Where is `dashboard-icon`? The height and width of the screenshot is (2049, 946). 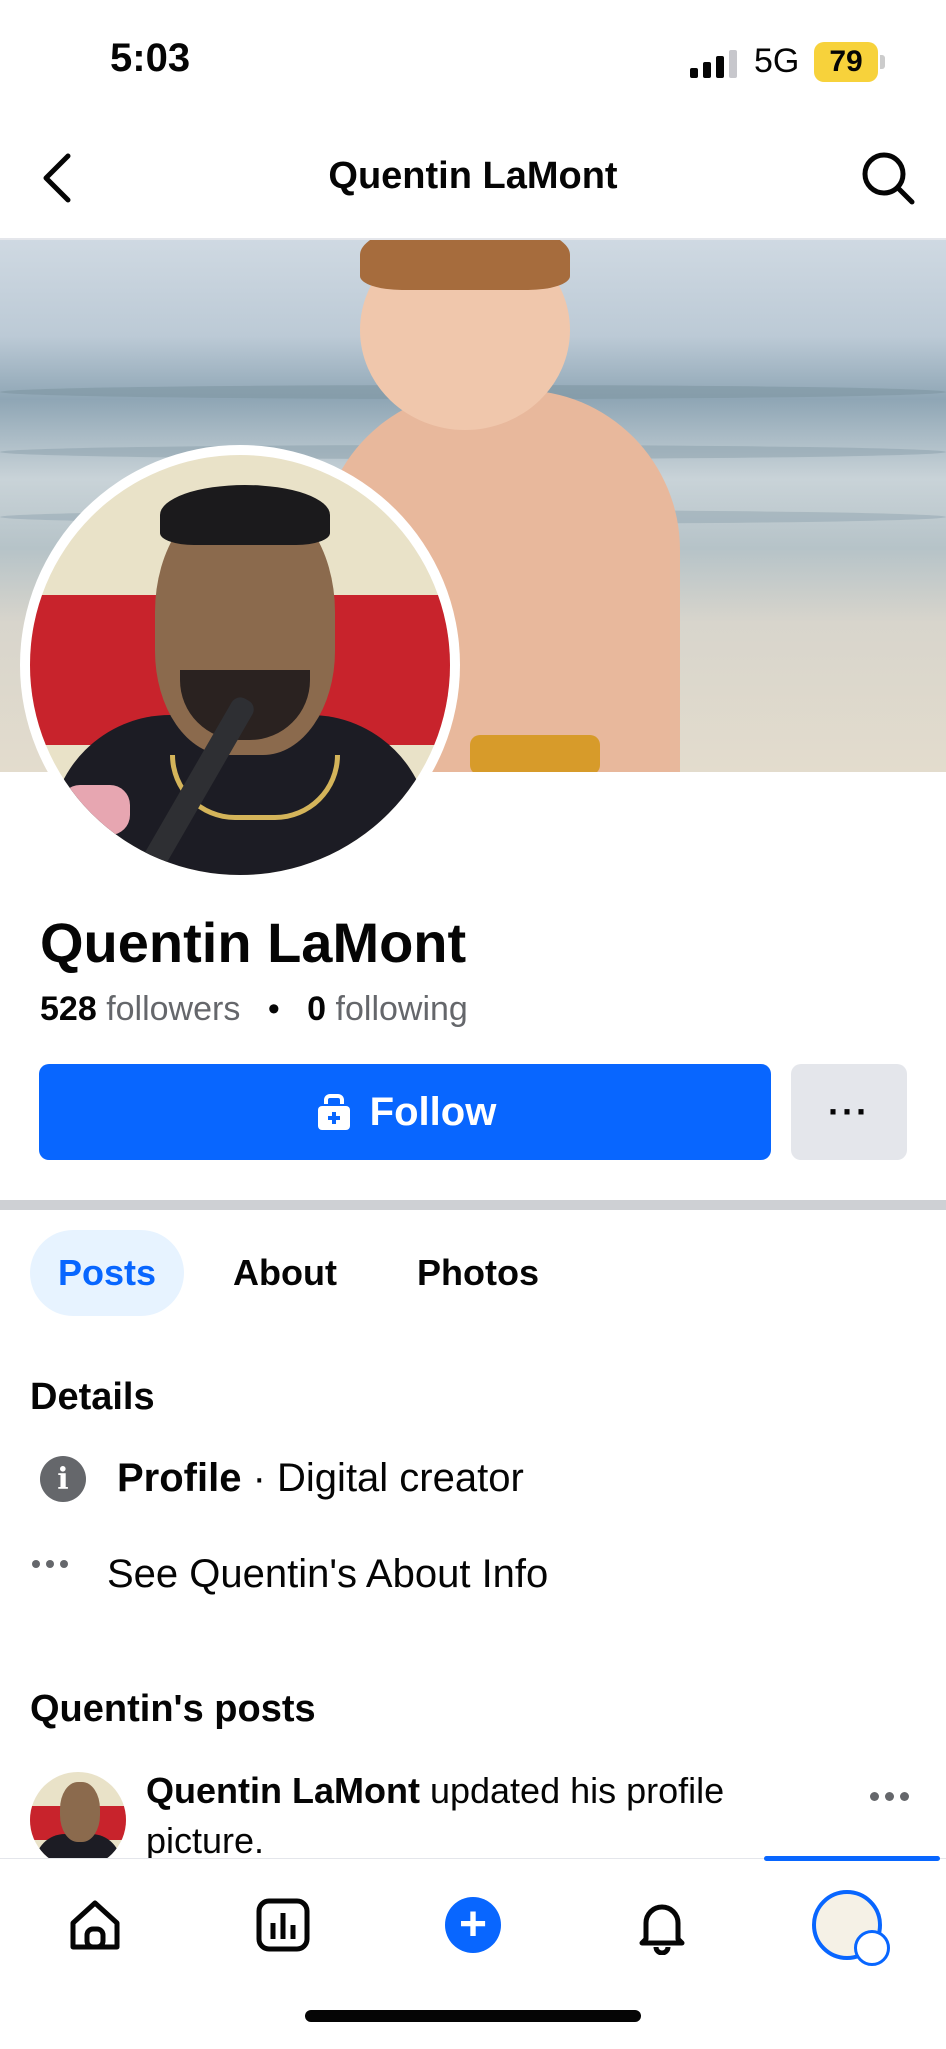 dashboard-icon is located at coordinates (283, 1925).